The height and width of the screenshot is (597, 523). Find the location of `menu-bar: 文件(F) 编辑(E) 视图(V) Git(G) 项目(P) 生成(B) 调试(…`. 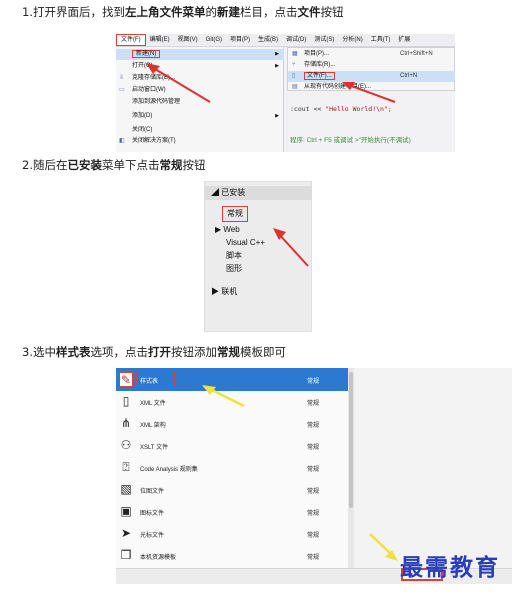

menu-bar: 文件(F) 编辑(E) 视图(V) Git(G) 项目(P) 生成(B) 调试(… is located at coordinates (285, 40).